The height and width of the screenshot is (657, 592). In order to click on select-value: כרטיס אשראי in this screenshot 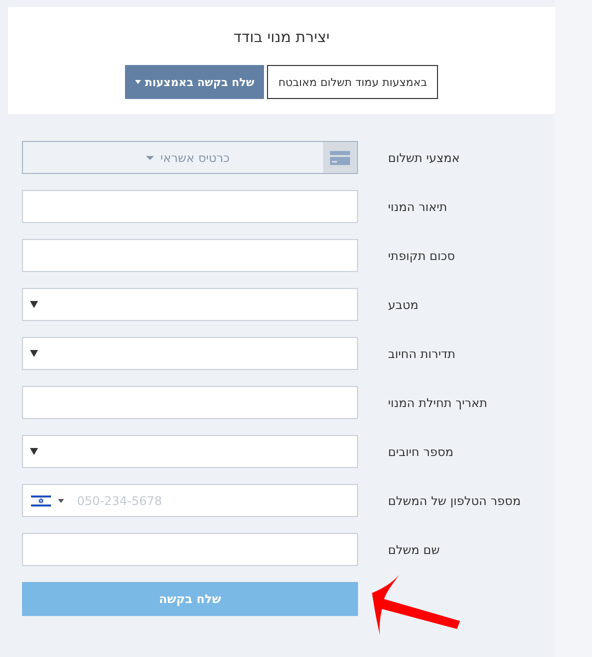, I will do `click(195, 157)`.